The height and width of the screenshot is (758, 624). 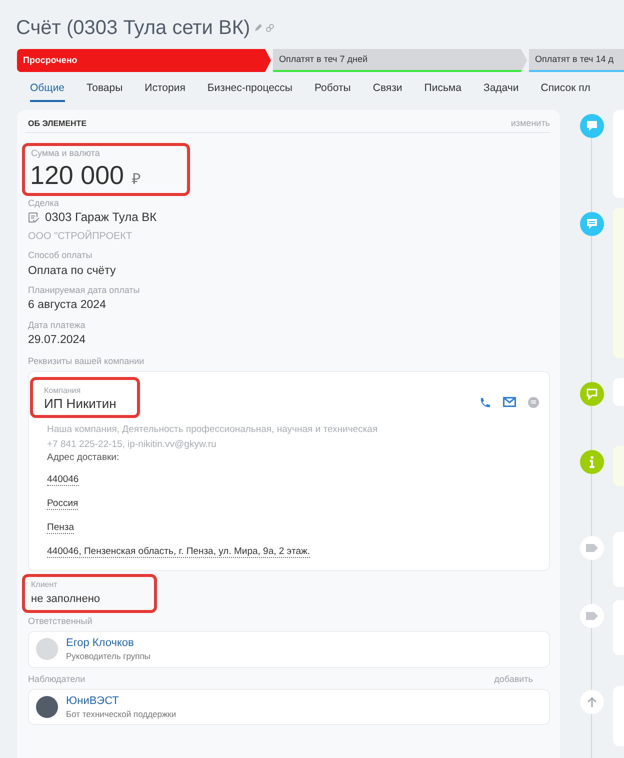 What do you see at coordinates (592, 126) in the screenshot?
I see `comment-icon` at bounding box center [592, 126].